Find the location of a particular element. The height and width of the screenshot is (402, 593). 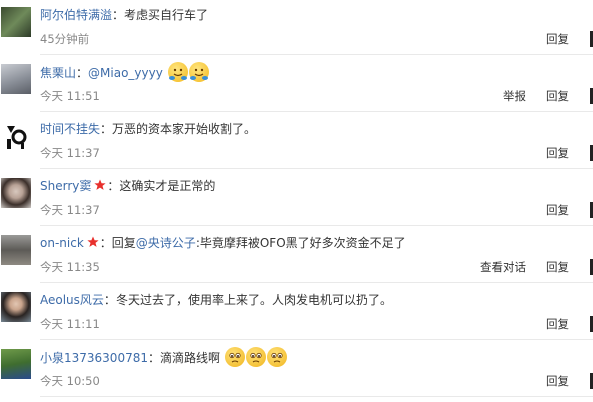

comment-time: 今天 11:35 is located at coordinates (70, 267).